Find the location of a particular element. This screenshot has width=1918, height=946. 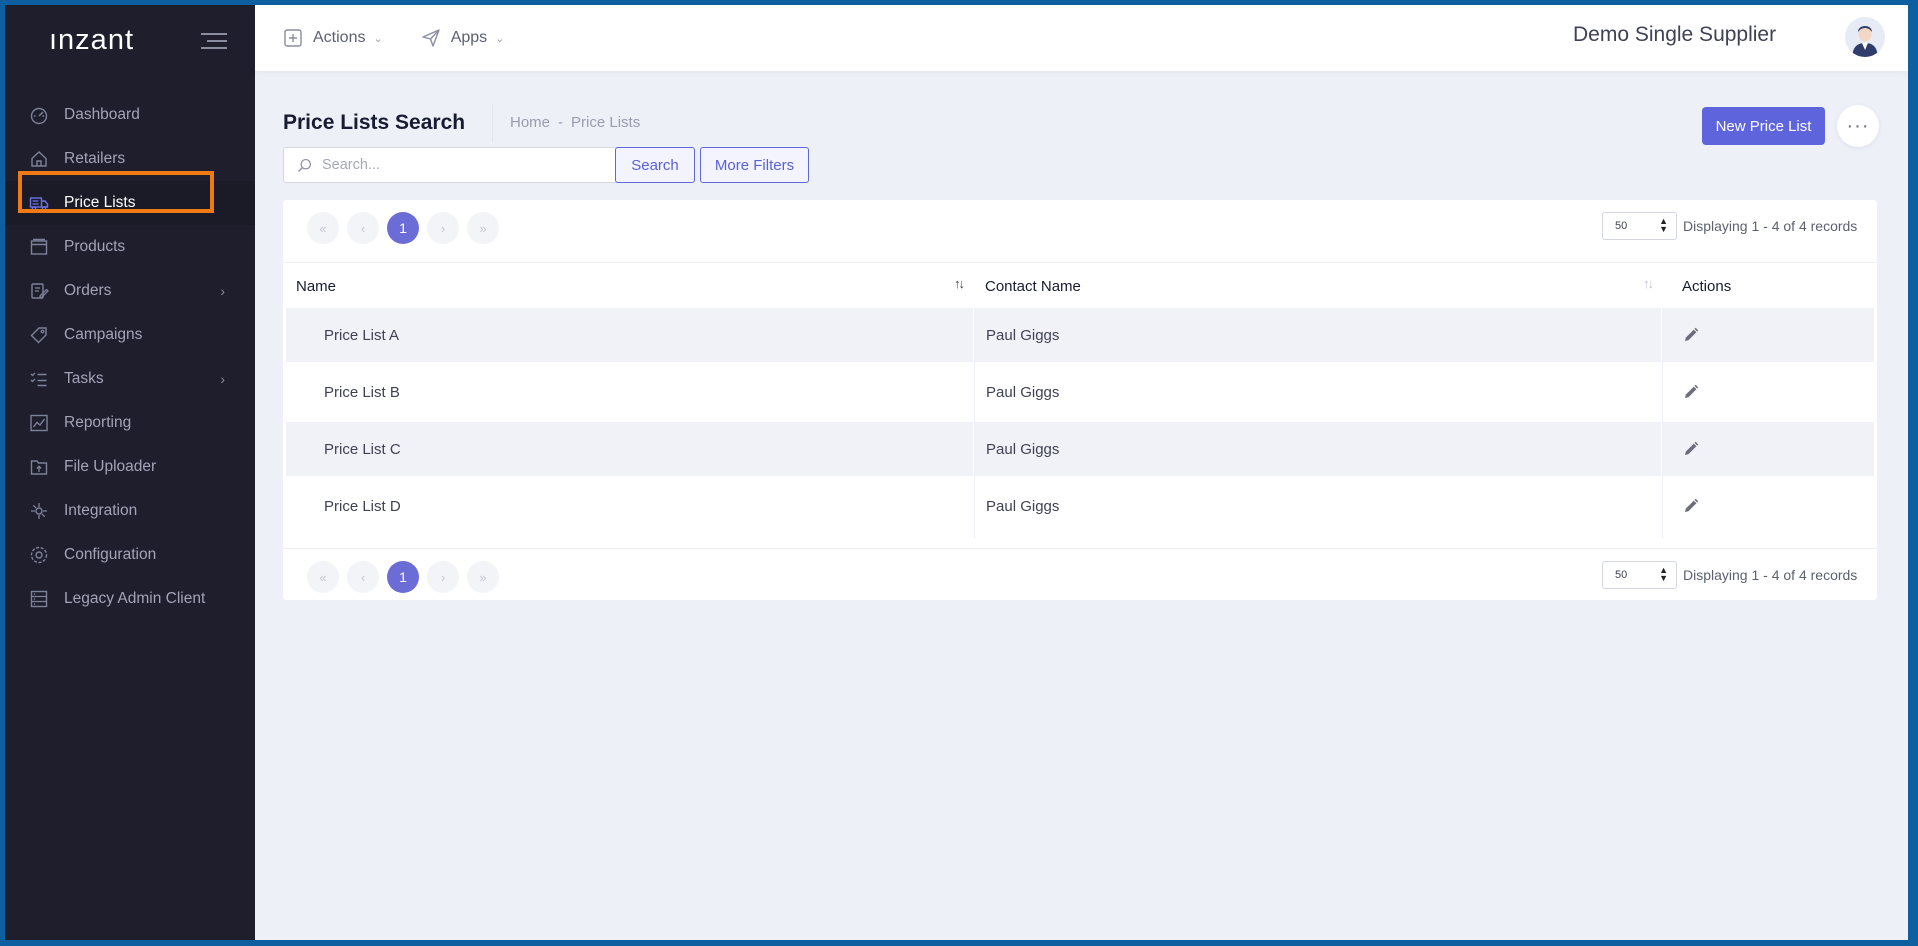

new-price-list-button: New Price List is located at coordinates (1763, 126).